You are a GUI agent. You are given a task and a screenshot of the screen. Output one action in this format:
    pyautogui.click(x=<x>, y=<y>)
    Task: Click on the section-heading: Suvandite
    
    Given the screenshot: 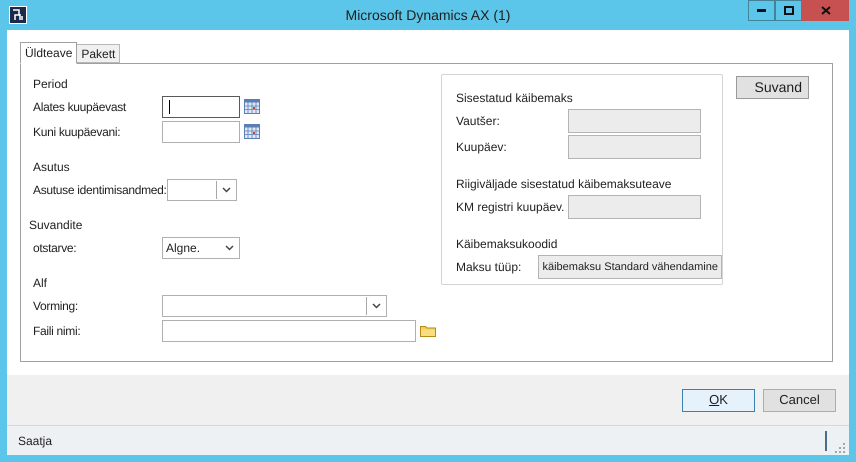 What is the action you would take?
    pyautogui.click(x=55, y=225)
    